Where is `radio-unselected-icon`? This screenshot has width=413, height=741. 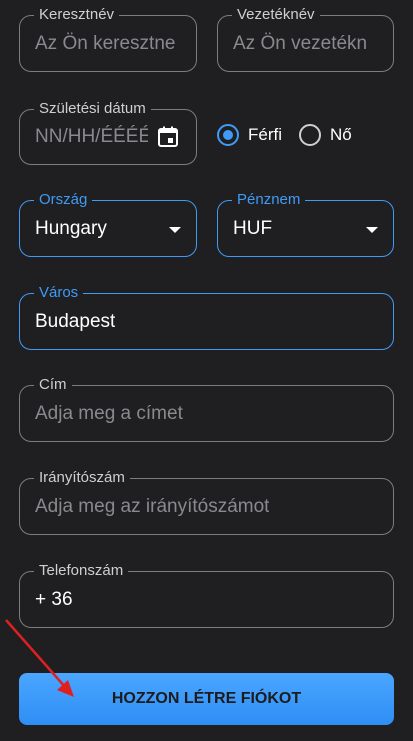 radio-unselected-icon is located at coordinates (310, 135).